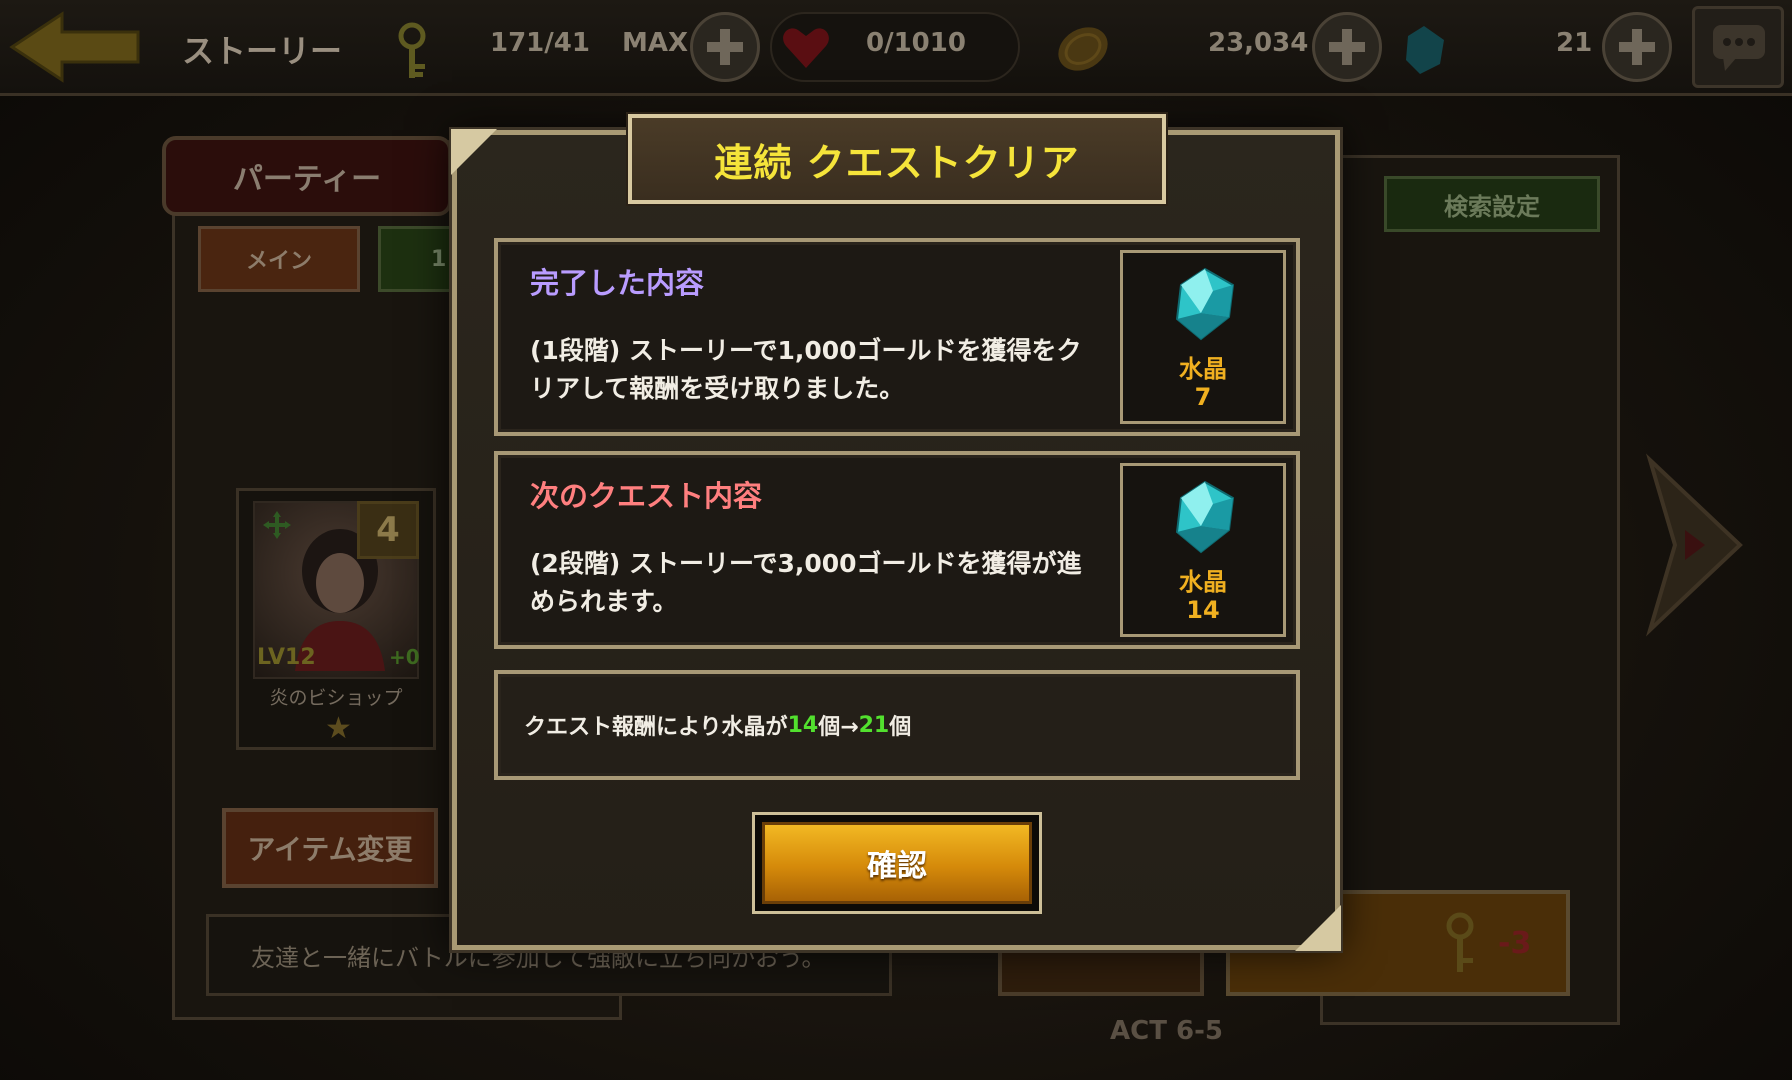 The width and height of the screenshot is (1792, 1080). What do you see at coordinates (330, 848) in the screenshot?
I see `change-item-button: アイテム変更` at bounding box center [330, 848].